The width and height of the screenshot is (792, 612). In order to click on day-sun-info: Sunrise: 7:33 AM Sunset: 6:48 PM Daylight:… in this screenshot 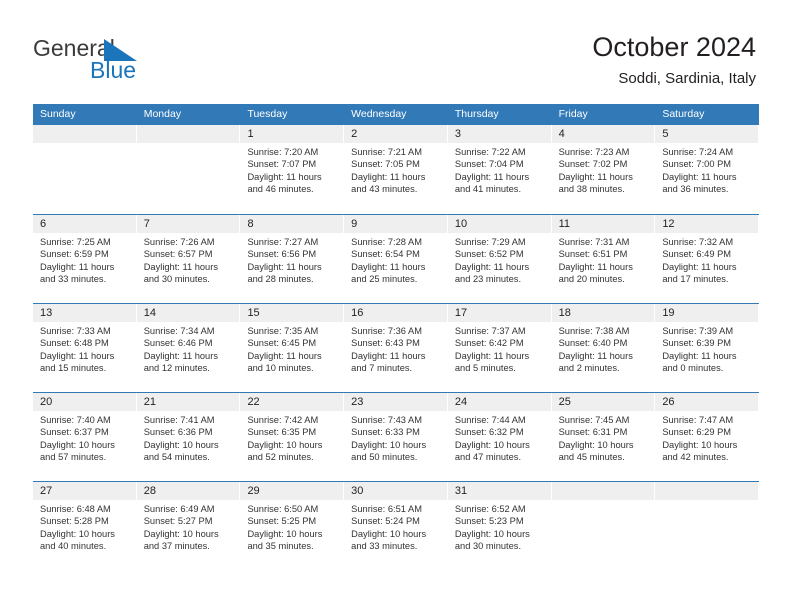, I will do `click(85, 348)`.